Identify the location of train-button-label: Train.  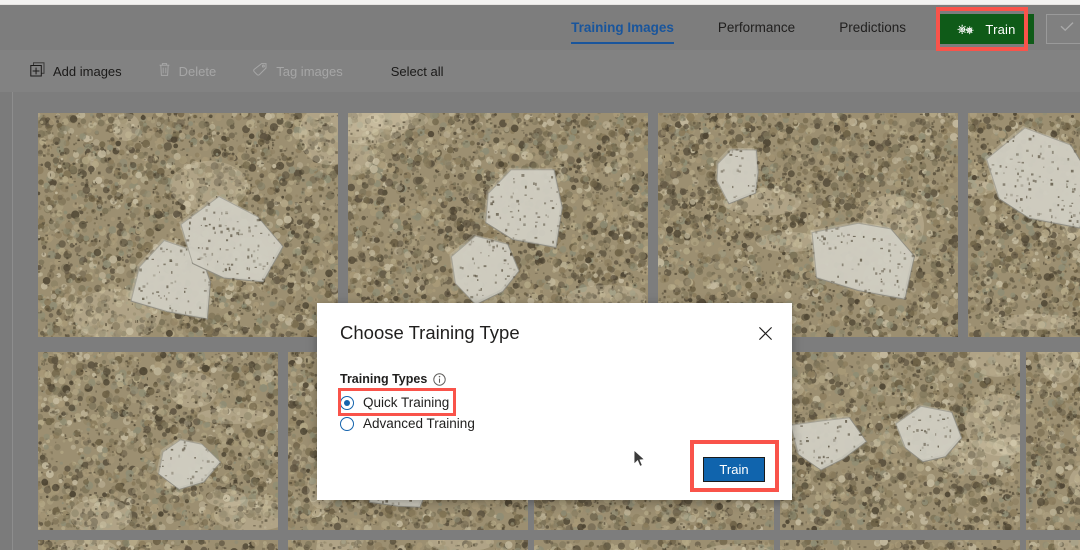
(1000, 29).